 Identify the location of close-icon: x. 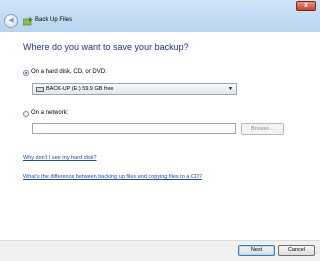
(306, 5).